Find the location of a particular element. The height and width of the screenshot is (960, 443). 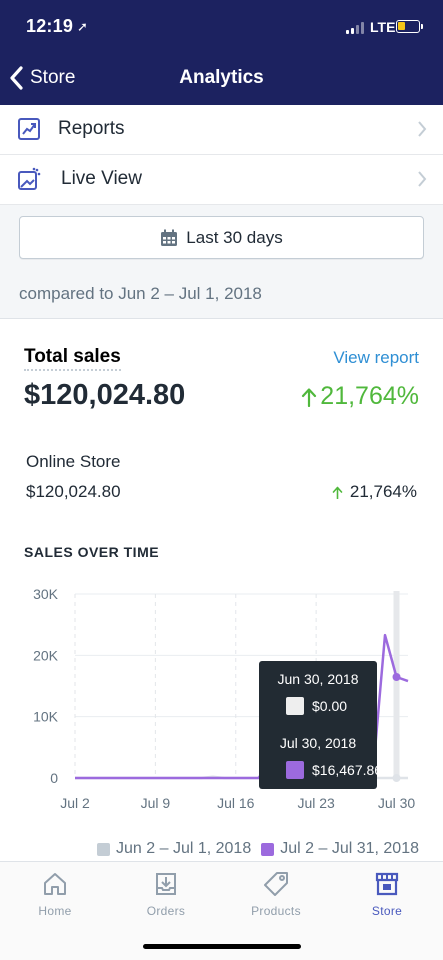

legend-label: Jun 2 – Jul 1, 2018 is located at coordinates (184, 848).